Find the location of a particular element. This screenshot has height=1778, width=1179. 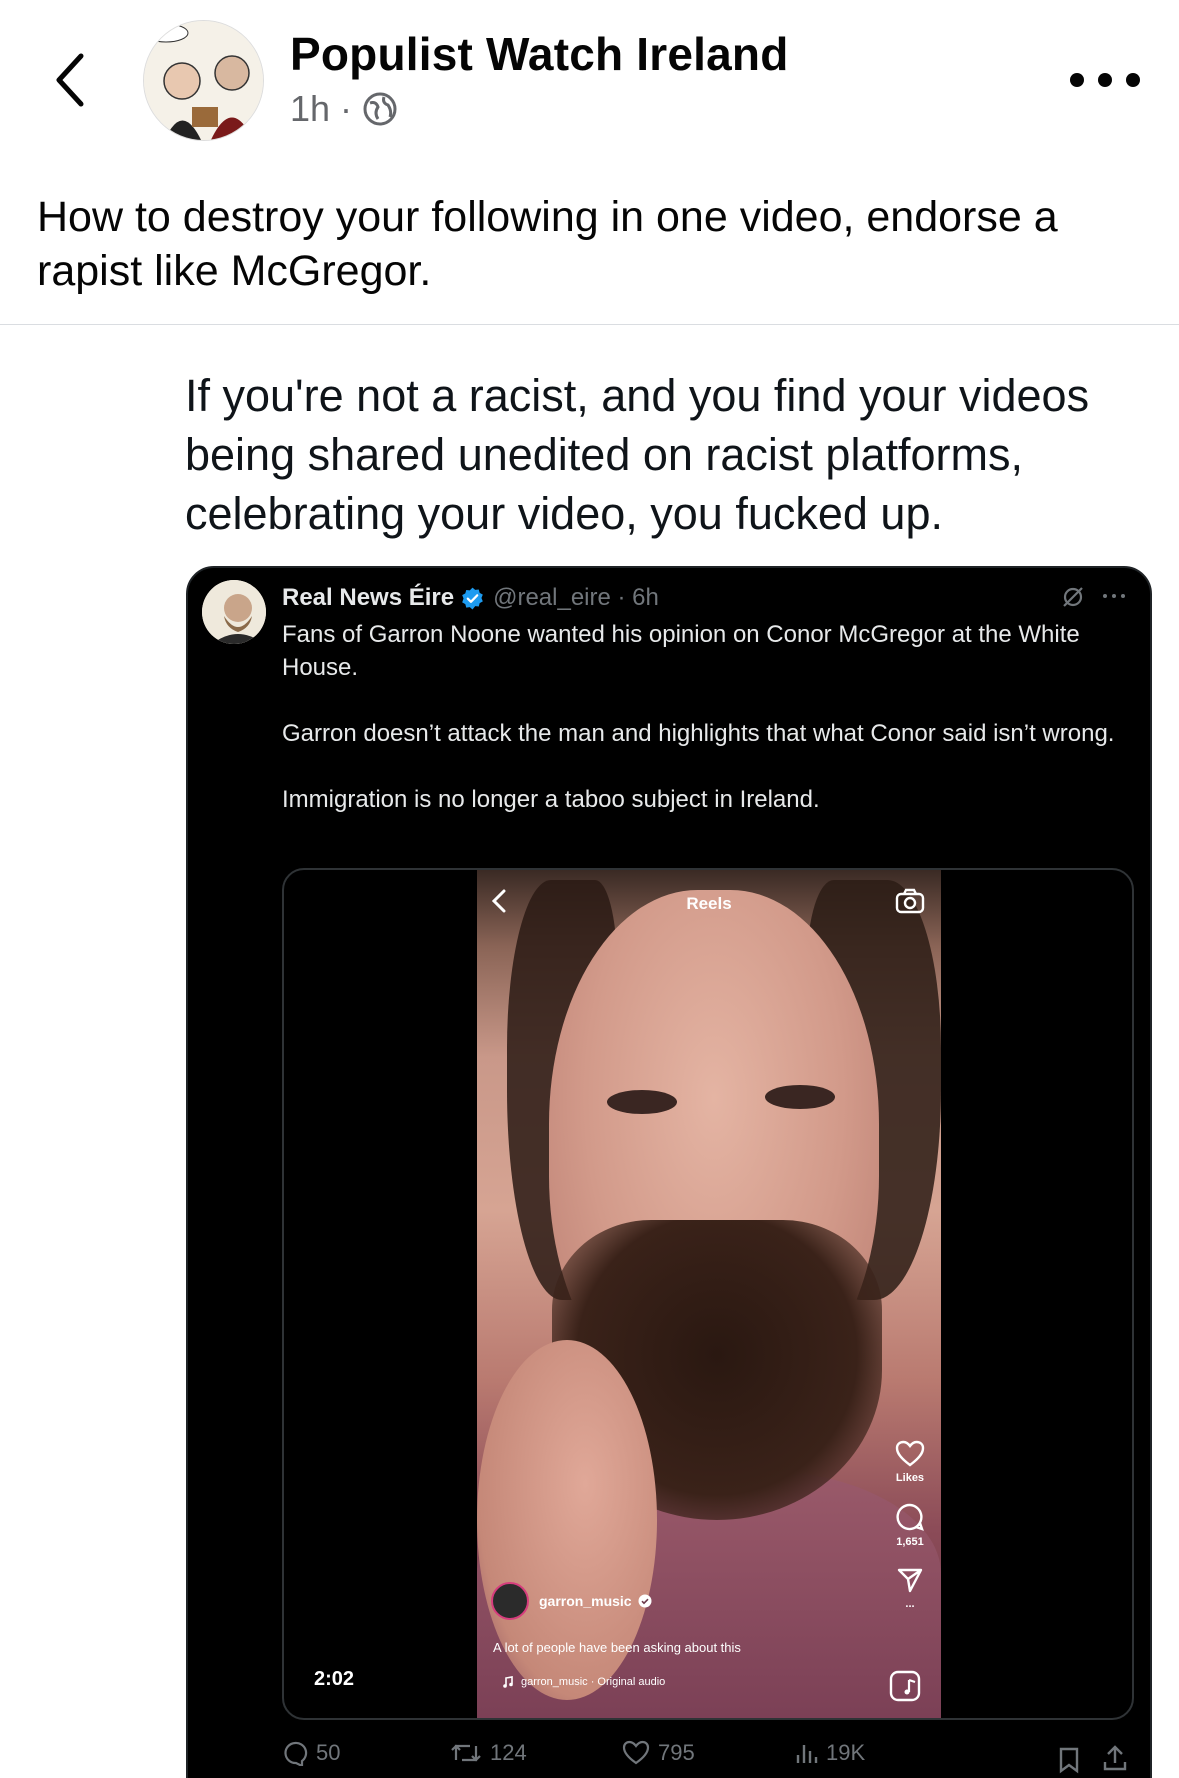

like-count: 795 is located at coordinates (676, 1752).